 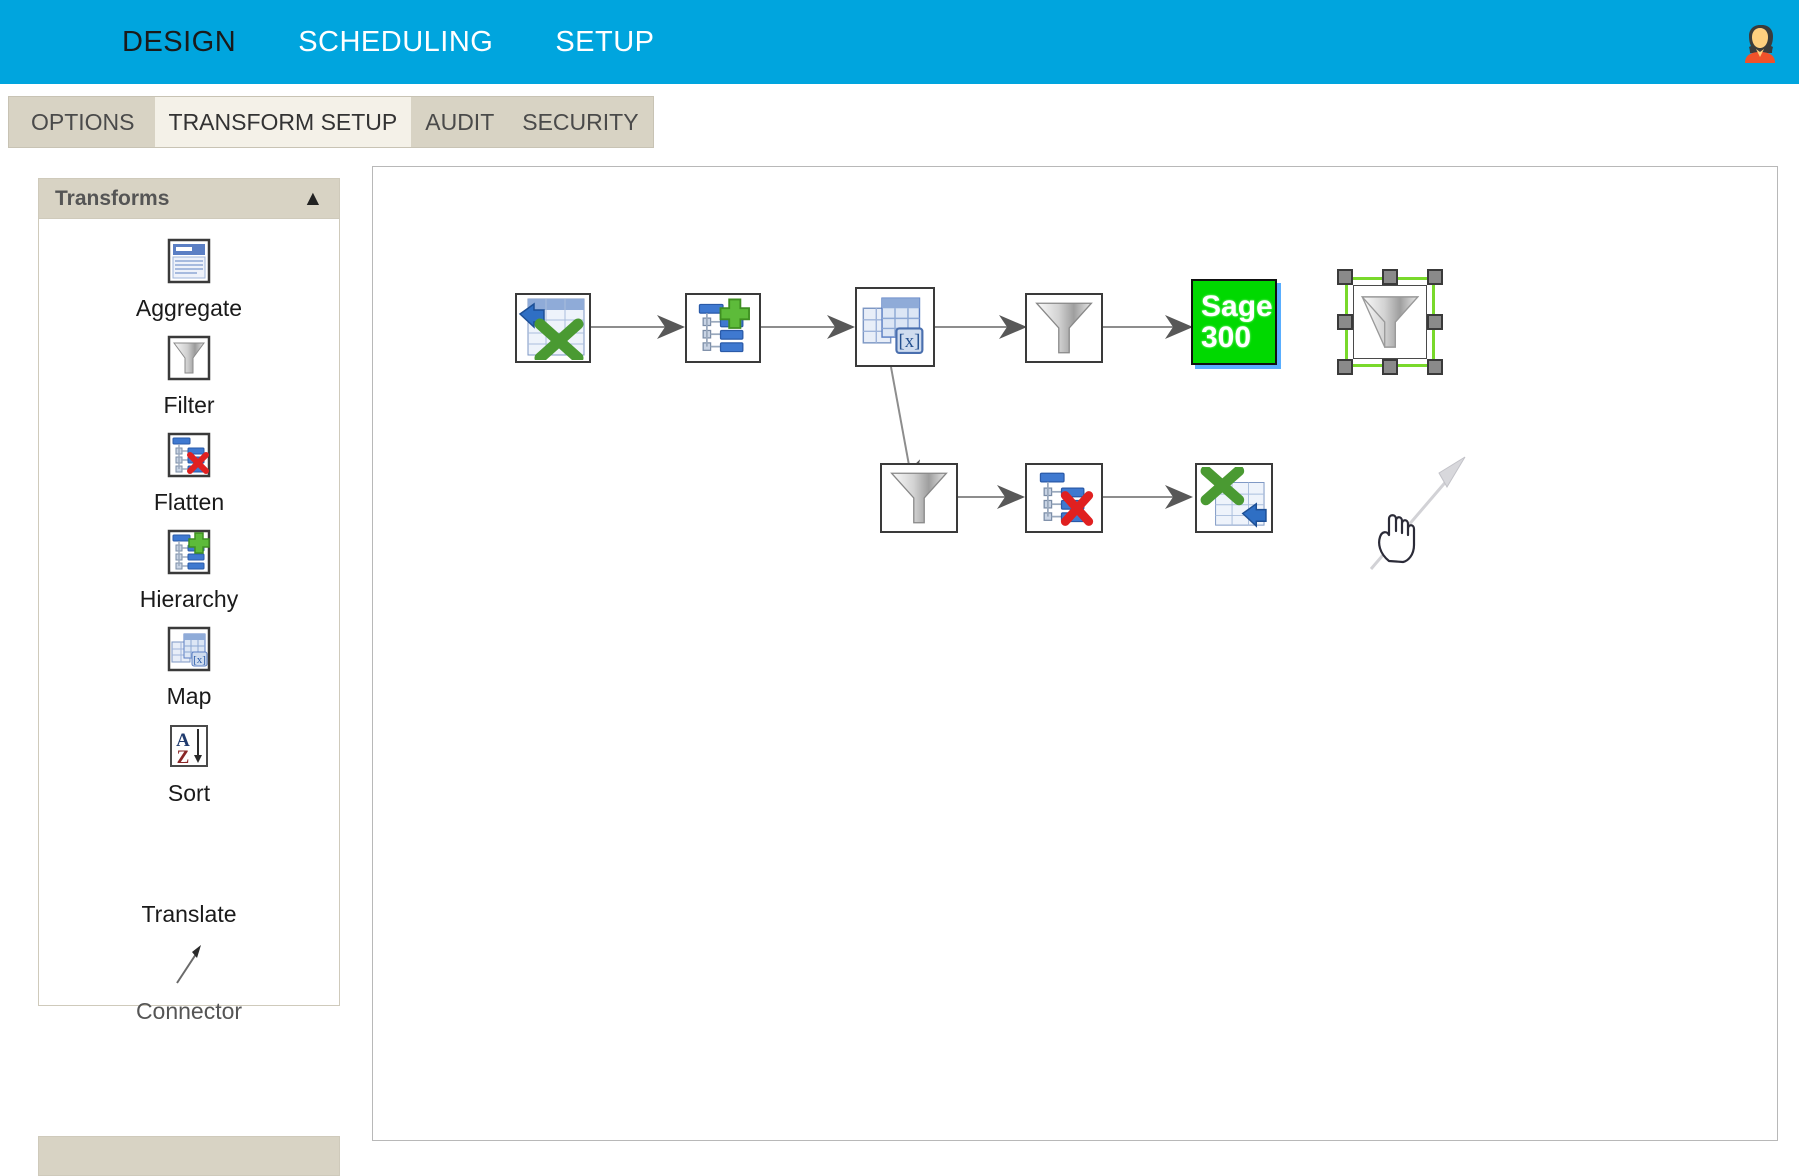 What do you see at coordinates (189, 867) in the screenshot?
I see `missing-icon` at bounding box center [189, 867].